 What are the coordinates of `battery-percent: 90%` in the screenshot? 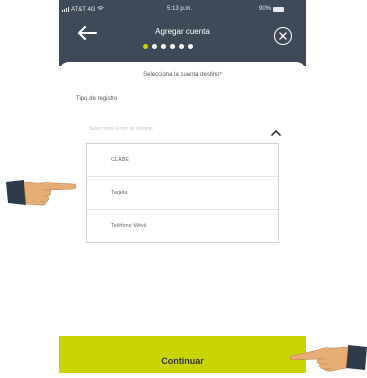 It's located at (265, 9).